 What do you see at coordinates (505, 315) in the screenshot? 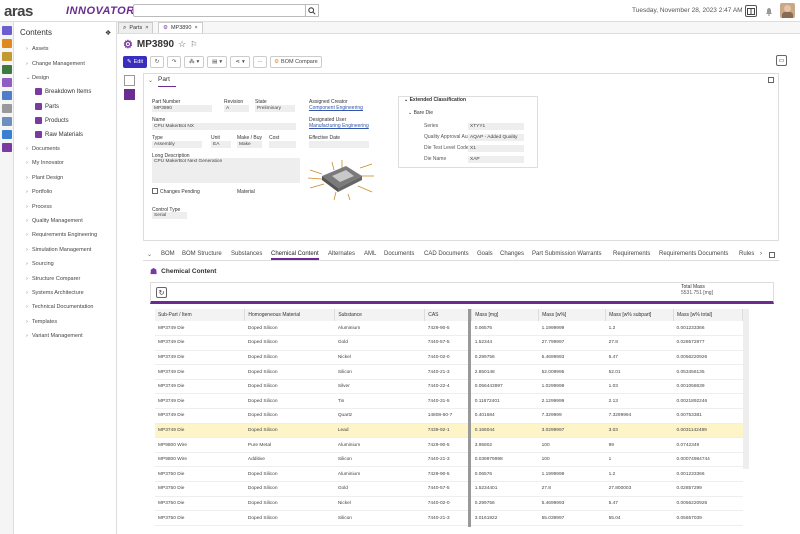
I see `column-header: Mass [mg]` at bounding box center [505, 315].